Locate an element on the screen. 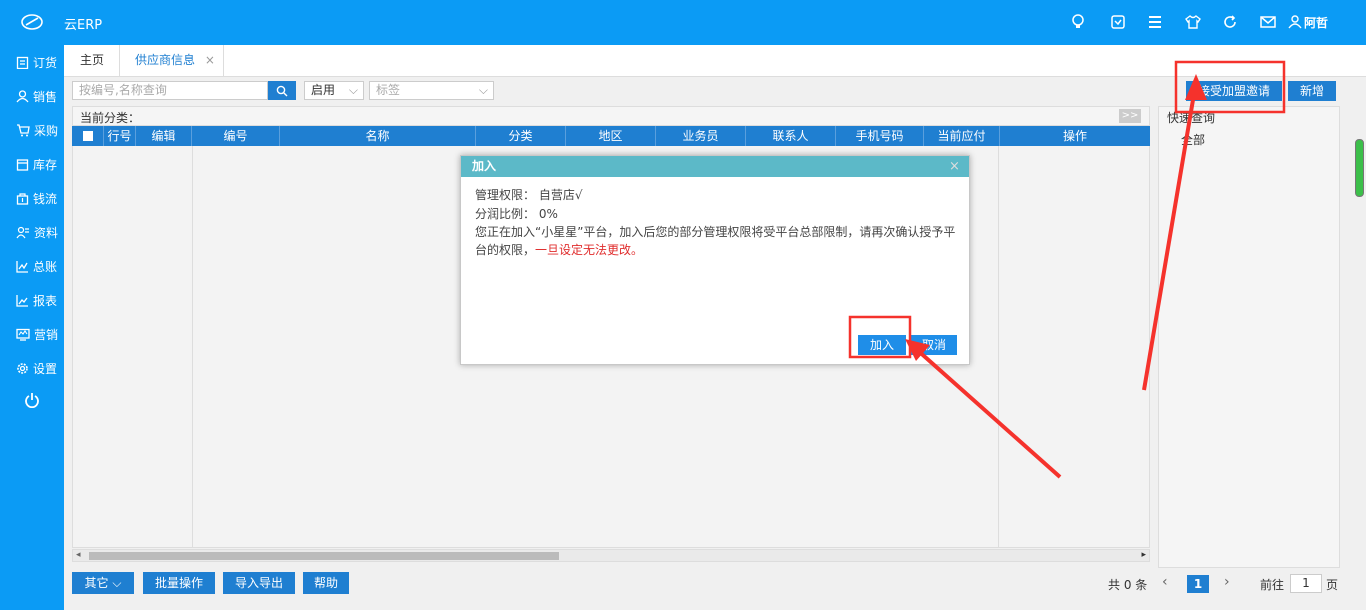  search-button is located at coordinates (282, 90).